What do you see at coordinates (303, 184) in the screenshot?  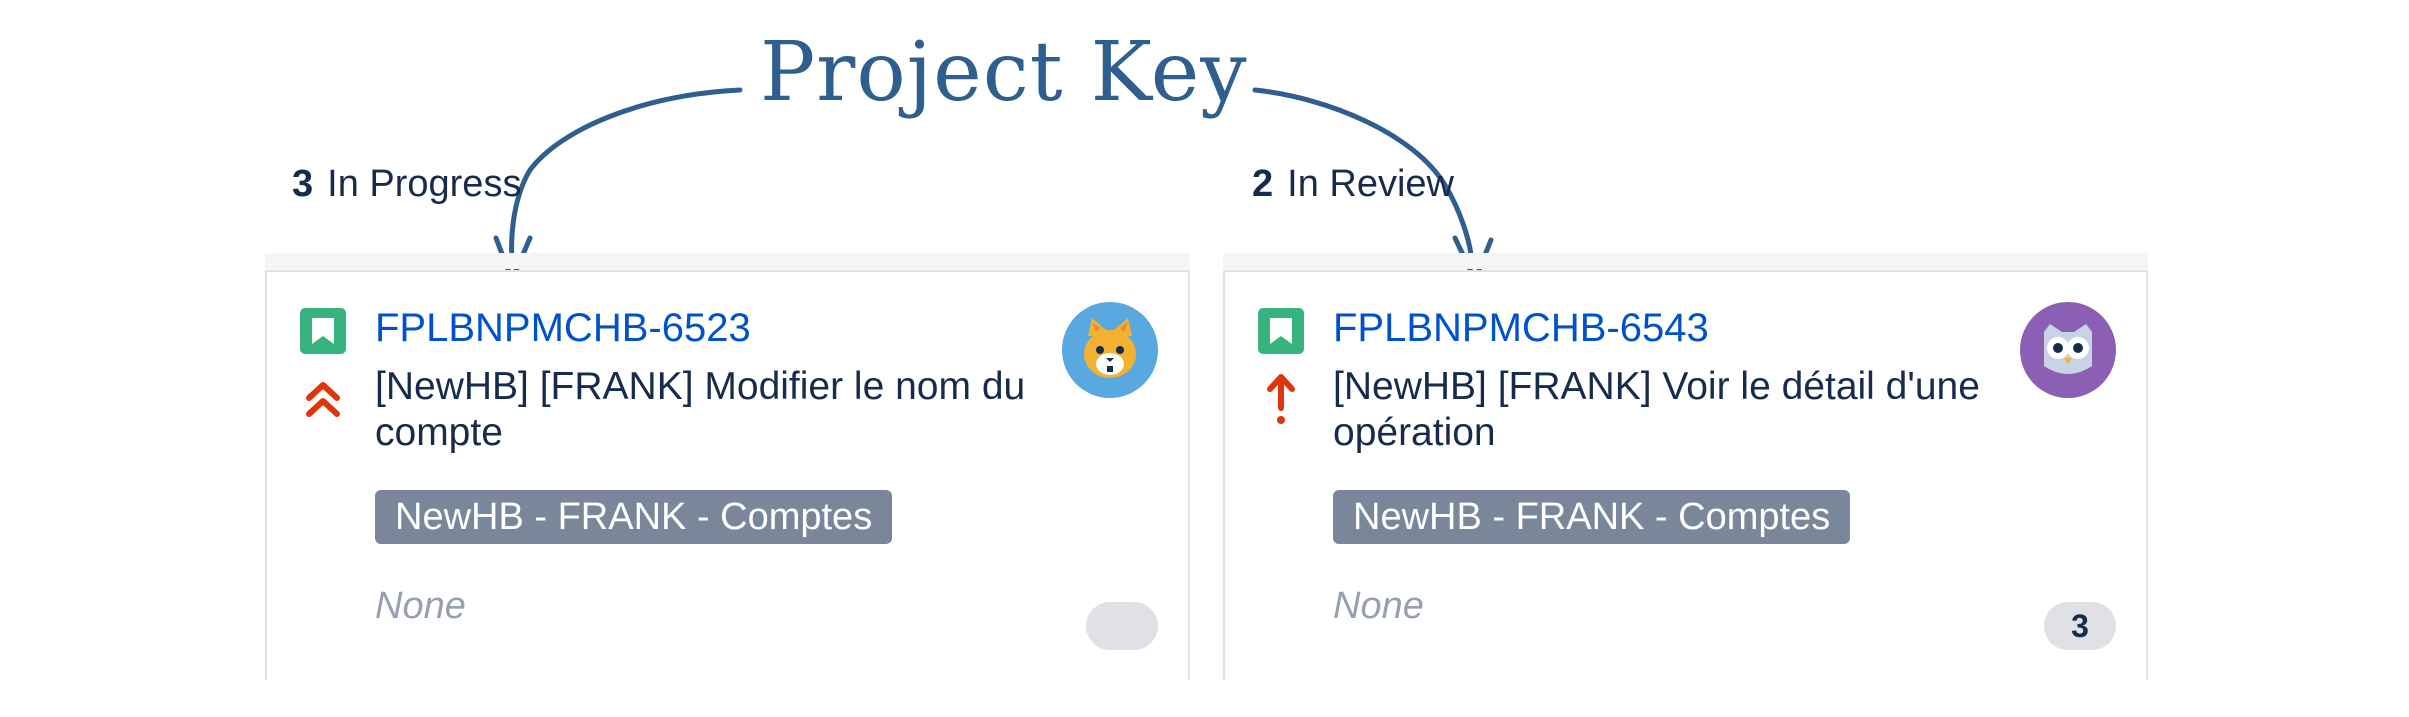 I see `column-issue-count: 3` at bounding box center [303, 184].